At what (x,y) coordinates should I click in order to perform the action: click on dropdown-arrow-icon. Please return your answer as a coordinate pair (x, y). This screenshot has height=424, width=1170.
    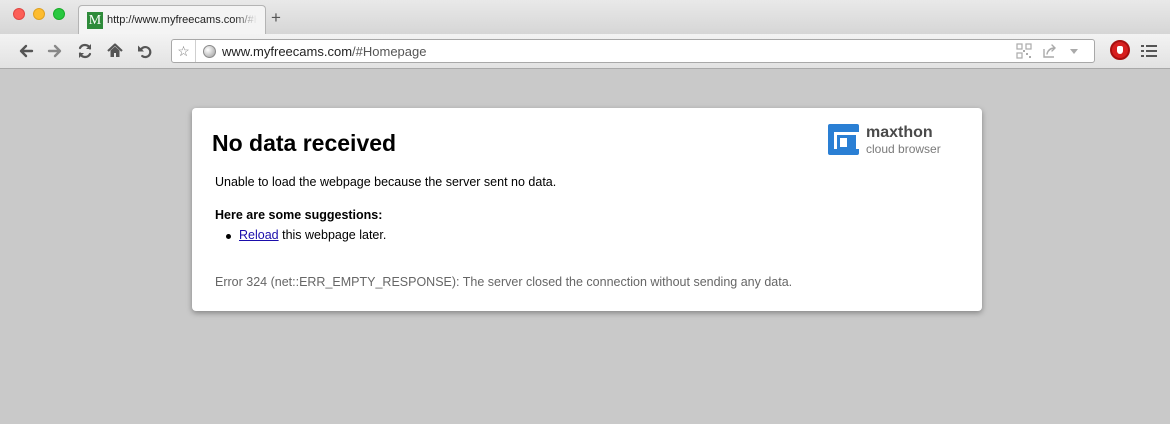
    Looking at the image, I should click on (1074, 51).